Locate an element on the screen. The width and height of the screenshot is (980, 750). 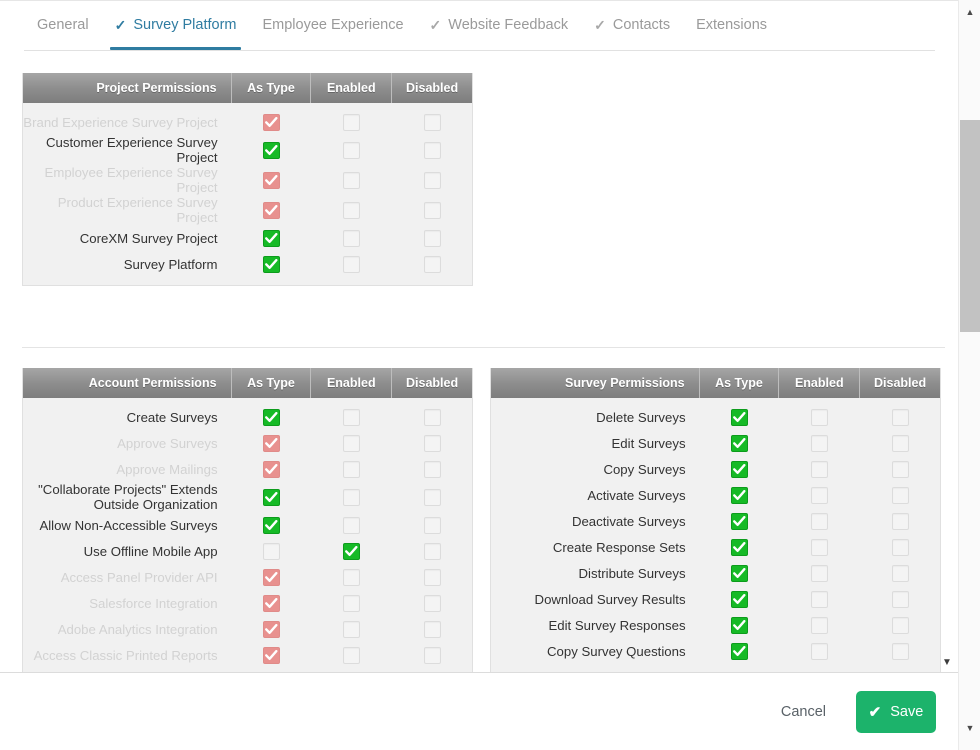
scroll-down-arrow: ▼ is located at coordinates (969, 728).